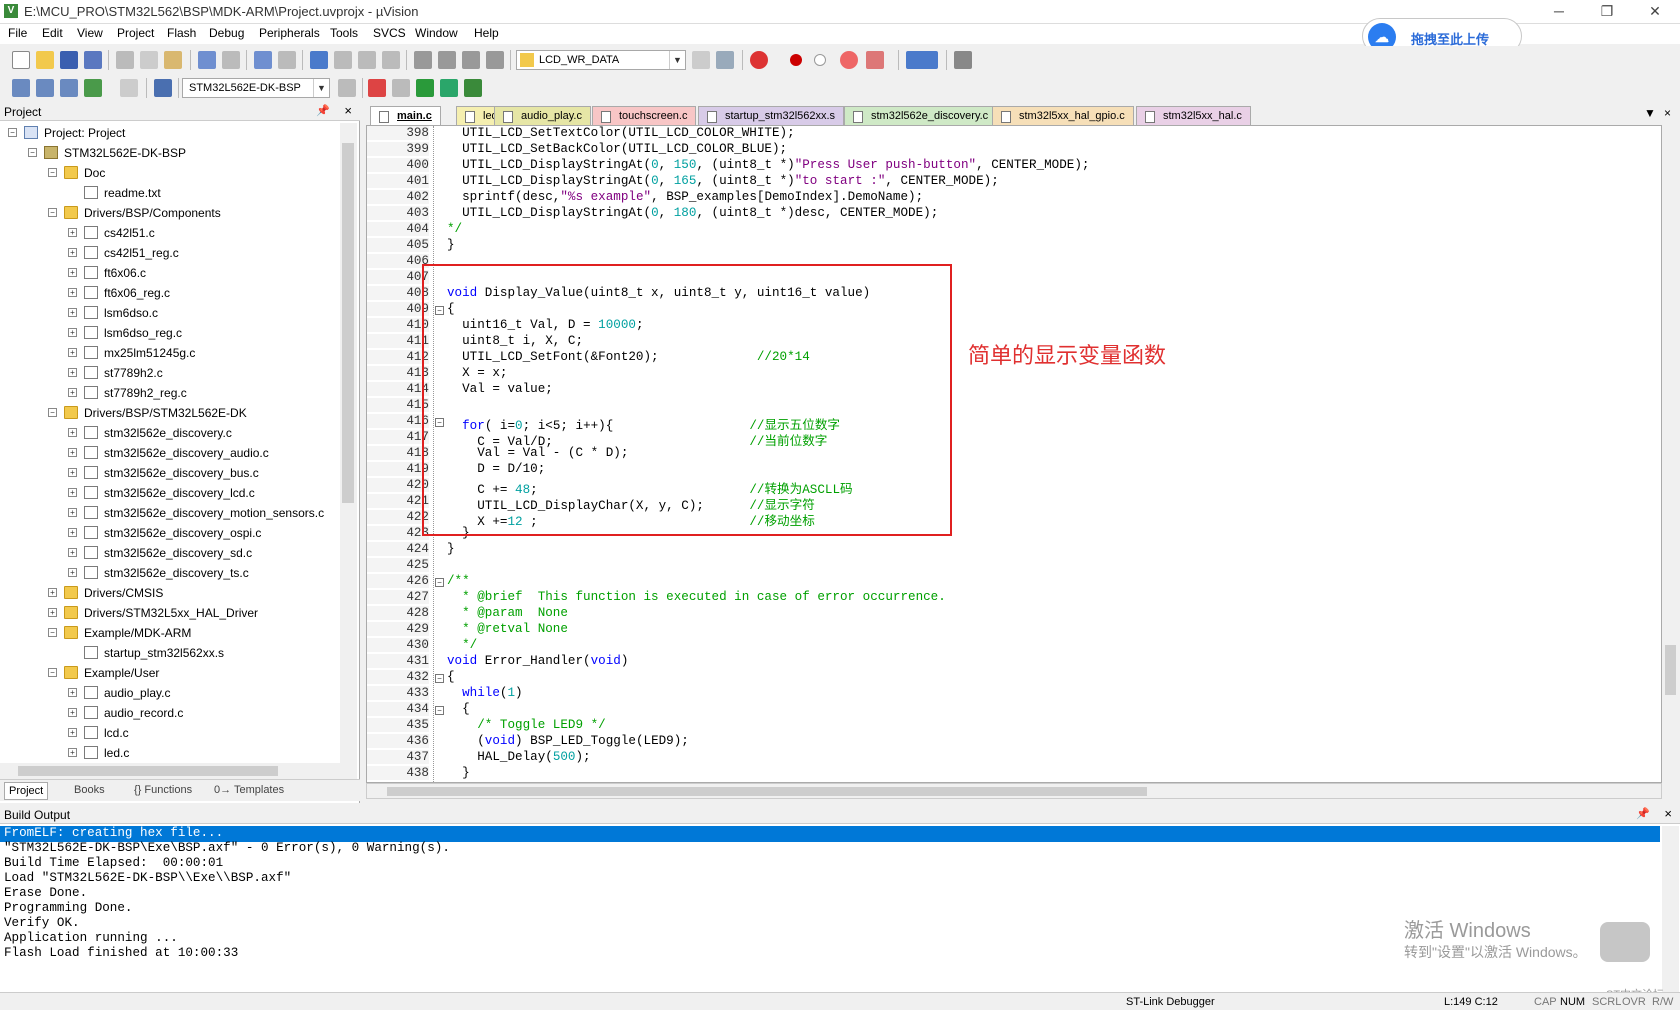 Image resolution: width=1680 pixels, height=1010 pixels. Describe the element at coordinates (542, 115) in the screenshot. I see `tab-file: audio_play.c` at that location.